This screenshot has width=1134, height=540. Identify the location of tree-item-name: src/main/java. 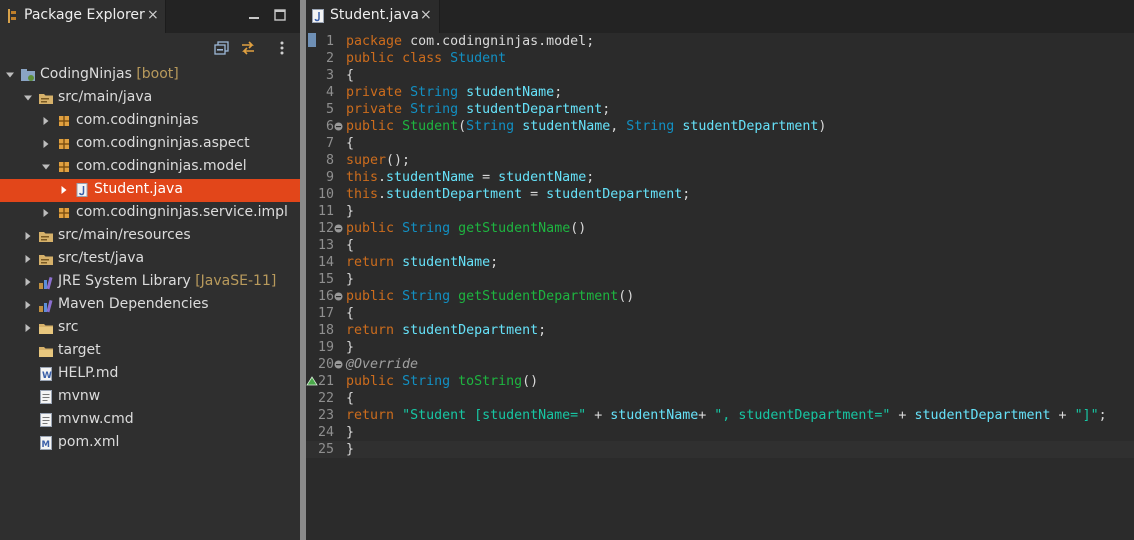
(105, 97).